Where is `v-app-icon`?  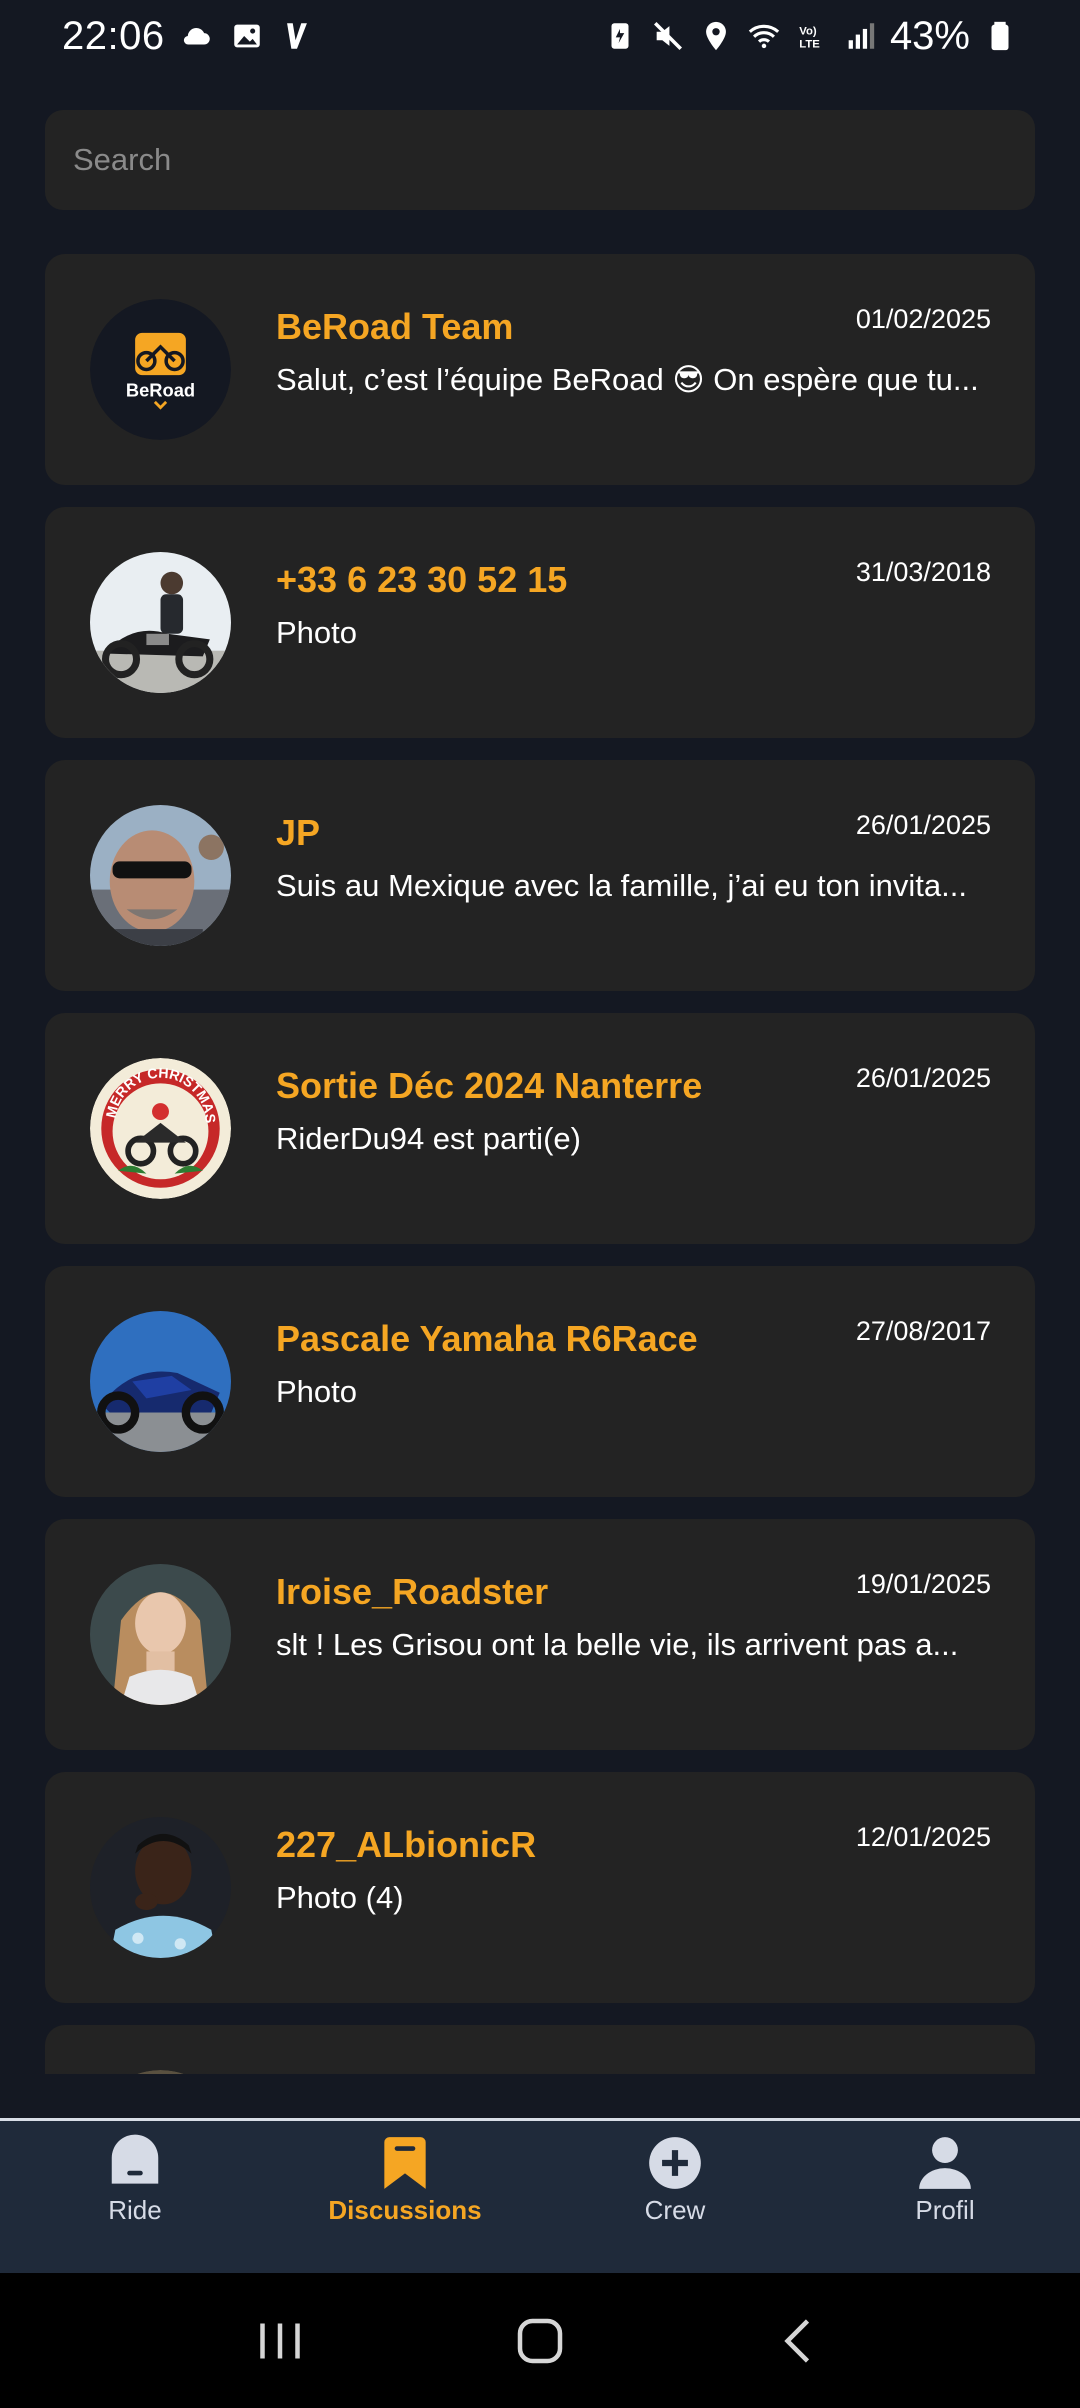
v-app-icon is located at coordinates (297, 36).